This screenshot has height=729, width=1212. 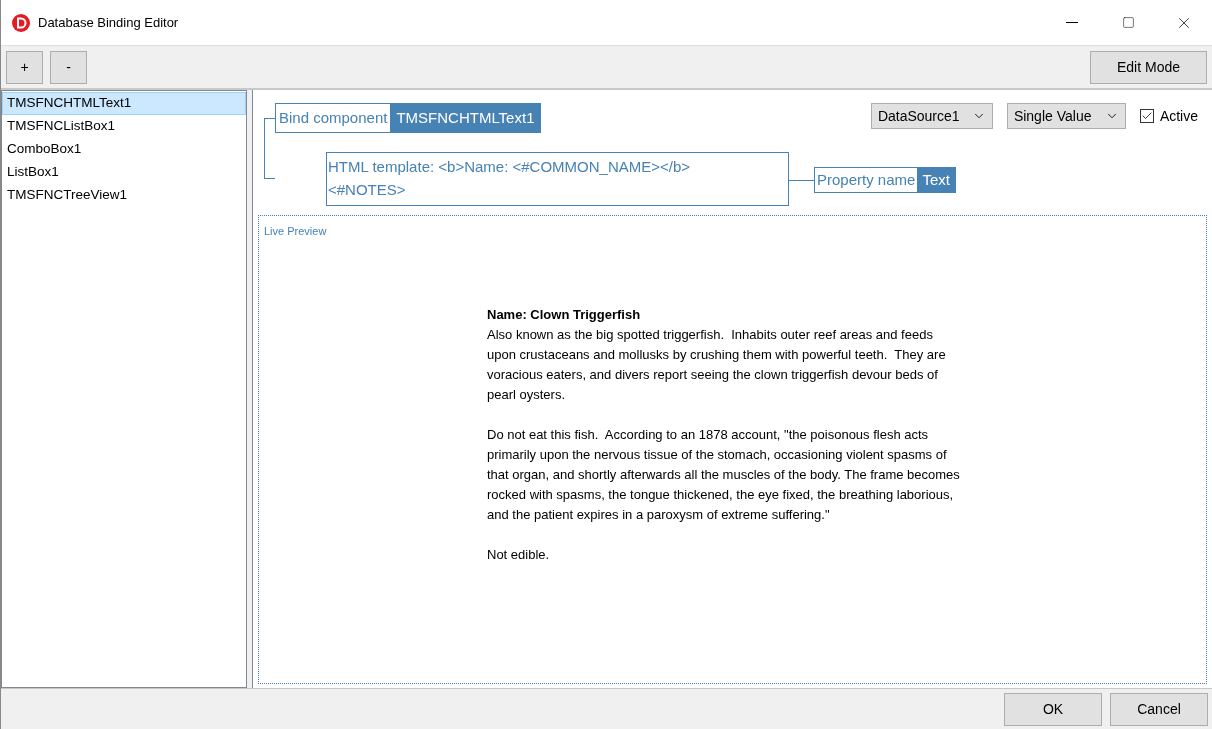 What do you see at coordinates (519, 554) in the screenshot?
I see `preview-paragraph: Not edible.` at bounding box center [519, 554].